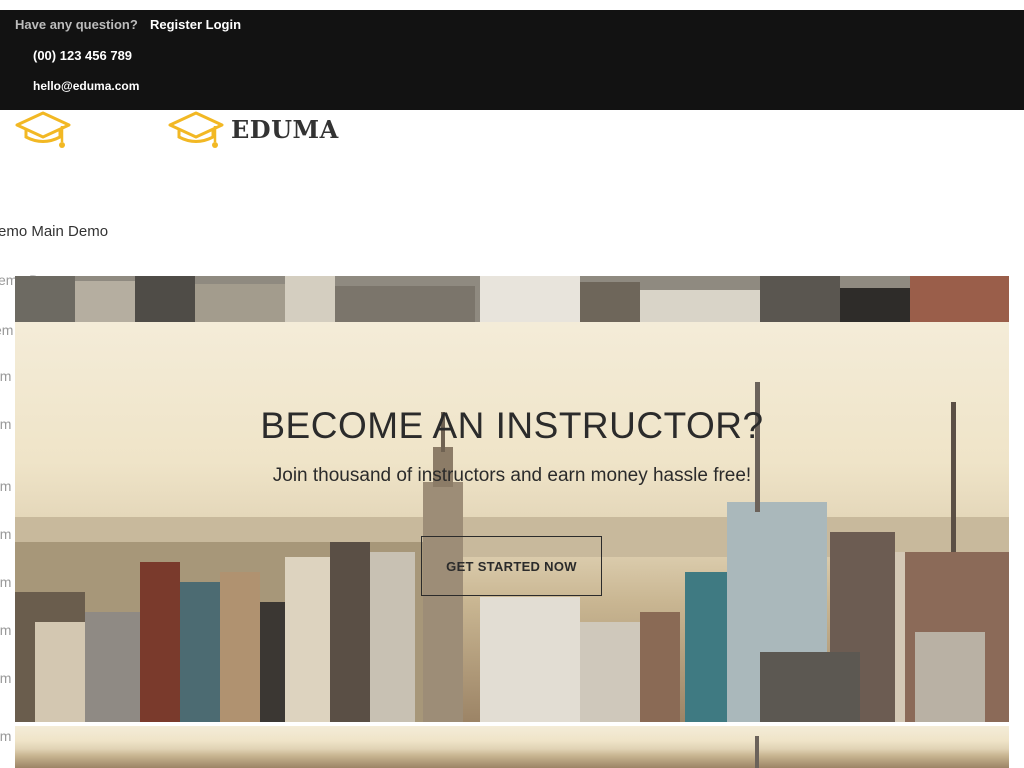 The width and height of the screenshot is (1024, 768). Describe the element at coordinates (82, 55) in the screenshot. I see `phone-number: (00) 123 456 789` at that location.